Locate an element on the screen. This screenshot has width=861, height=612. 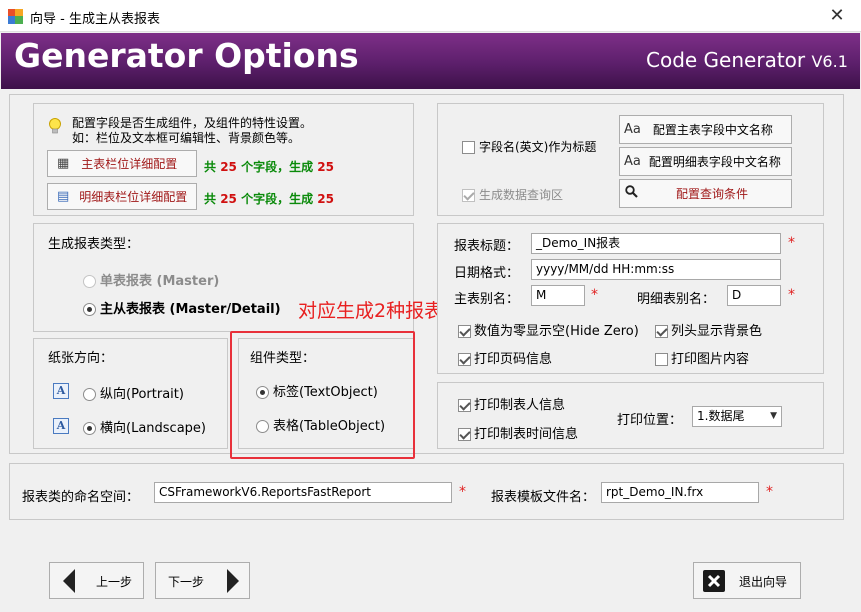
exit-wizard-button: 退出向导 is located at coordinates (747, 580).